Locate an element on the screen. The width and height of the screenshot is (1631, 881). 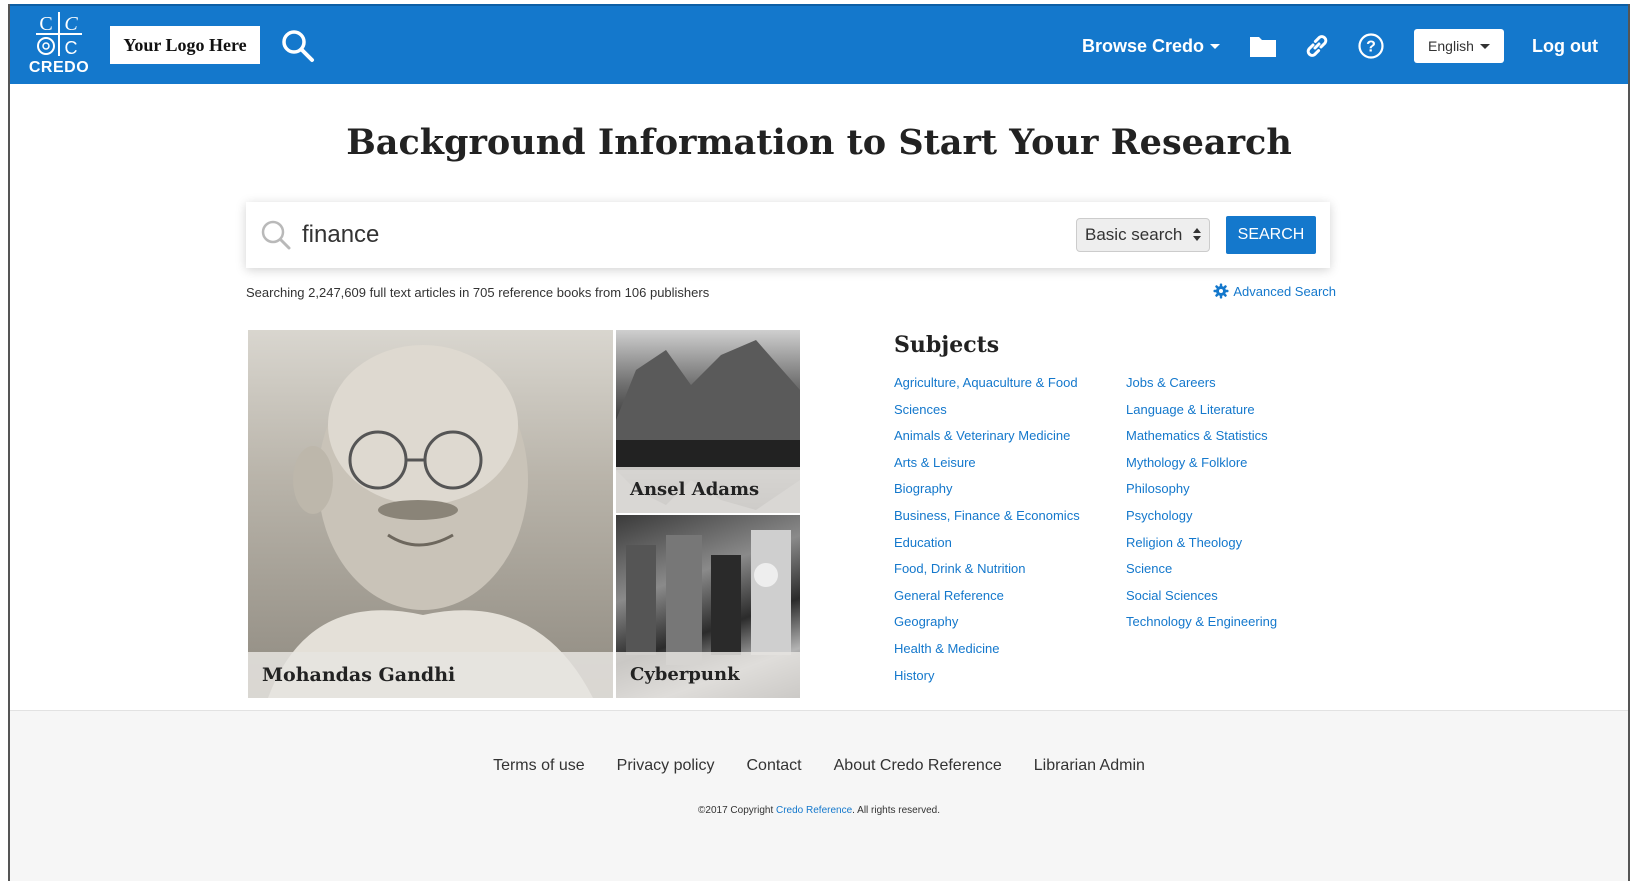
feature-tile-cyberpunk: Cyberpunk is located at coordinates (708, 606).